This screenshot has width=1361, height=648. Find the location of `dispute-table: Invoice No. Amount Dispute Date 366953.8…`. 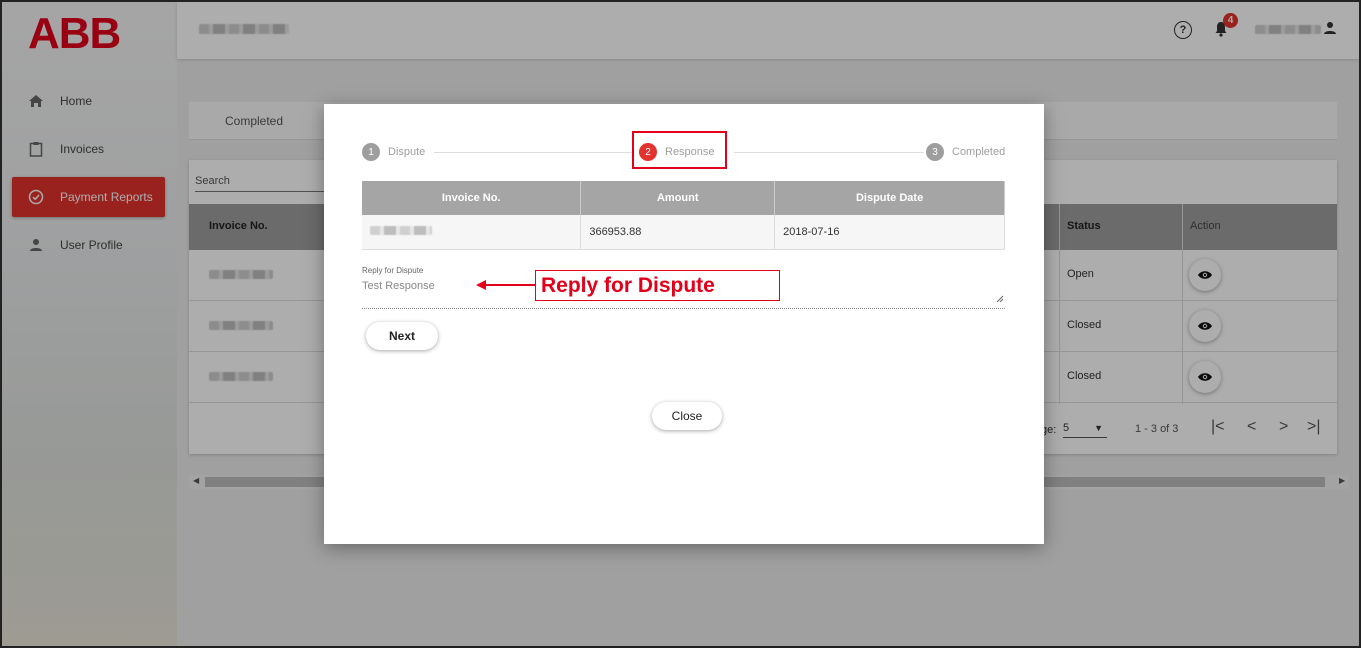

dispute-table: Invoice No. Amount Dispute Date 366953.8… is located at coordinates (683, 215).